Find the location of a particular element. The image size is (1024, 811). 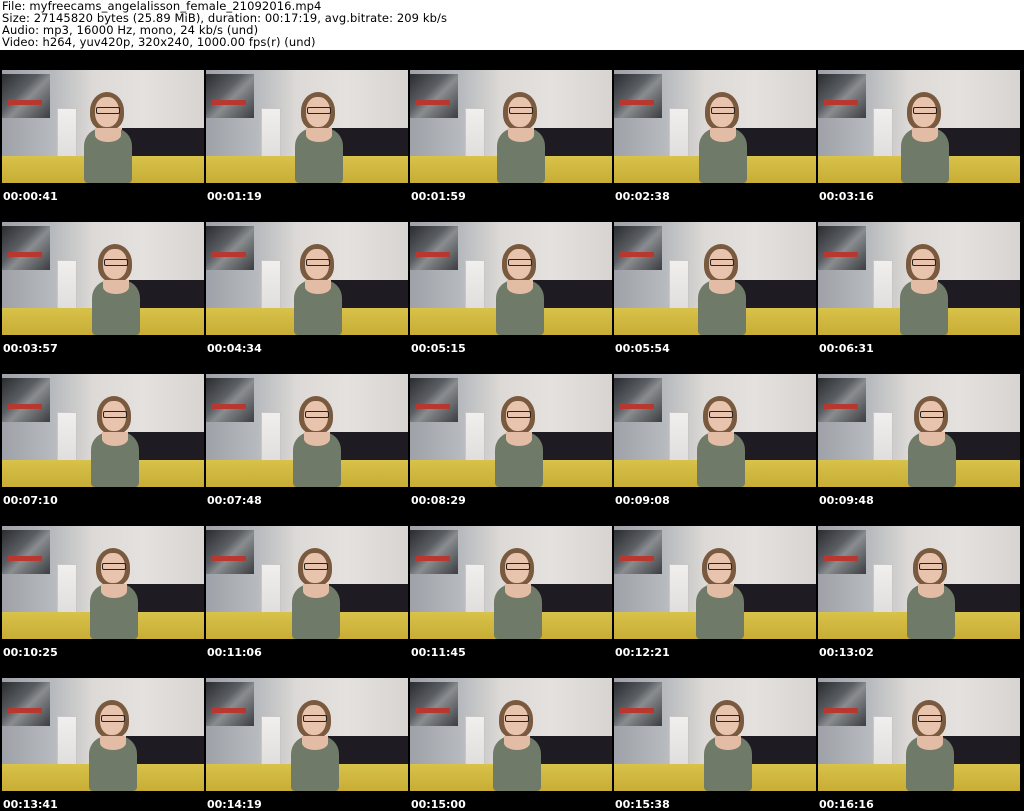

thumbnail-cell: 00:14:19 is located at coordinates (306, 734).